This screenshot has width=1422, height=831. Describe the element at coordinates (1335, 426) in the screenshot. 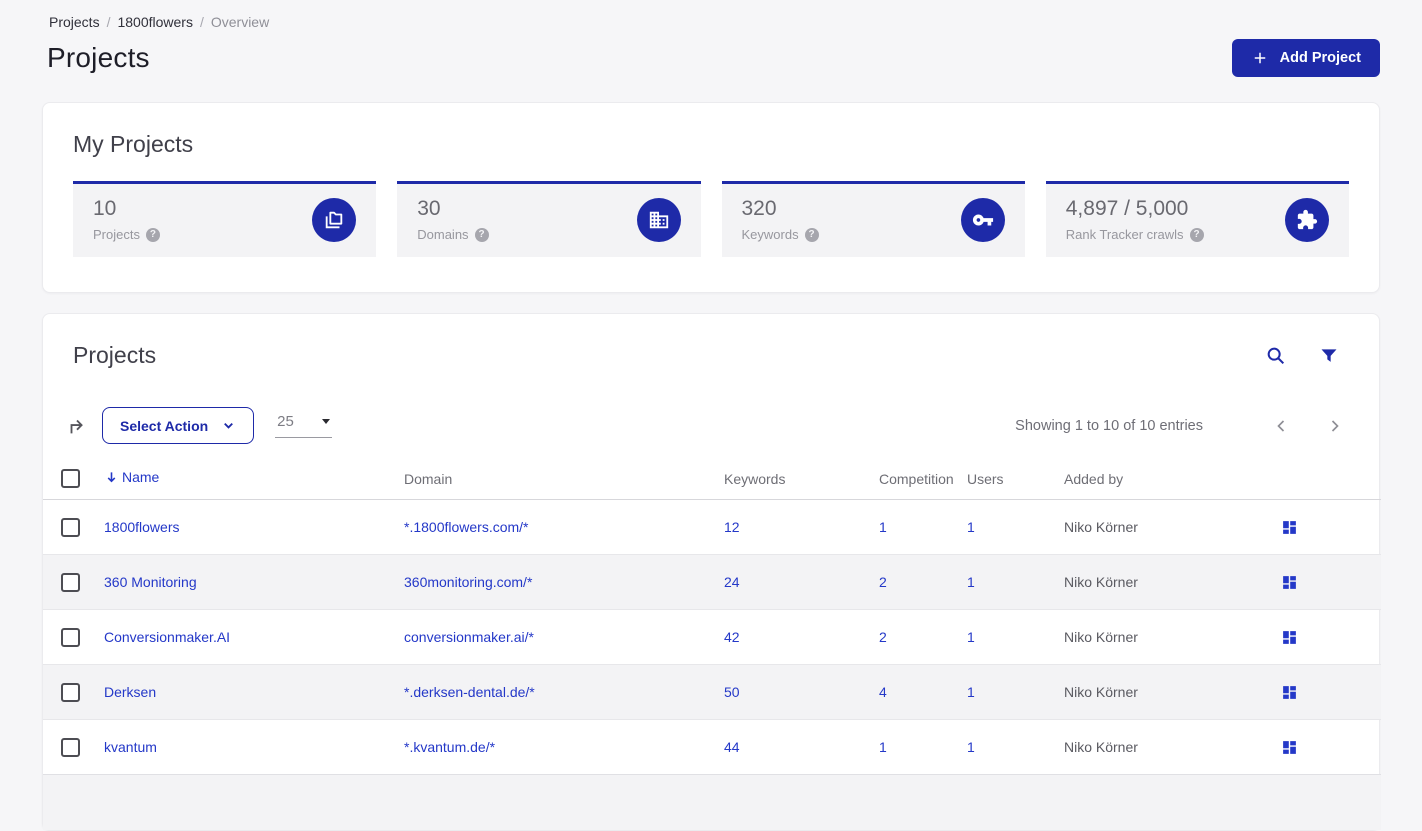

I see `chevron-right-icon` at that location.